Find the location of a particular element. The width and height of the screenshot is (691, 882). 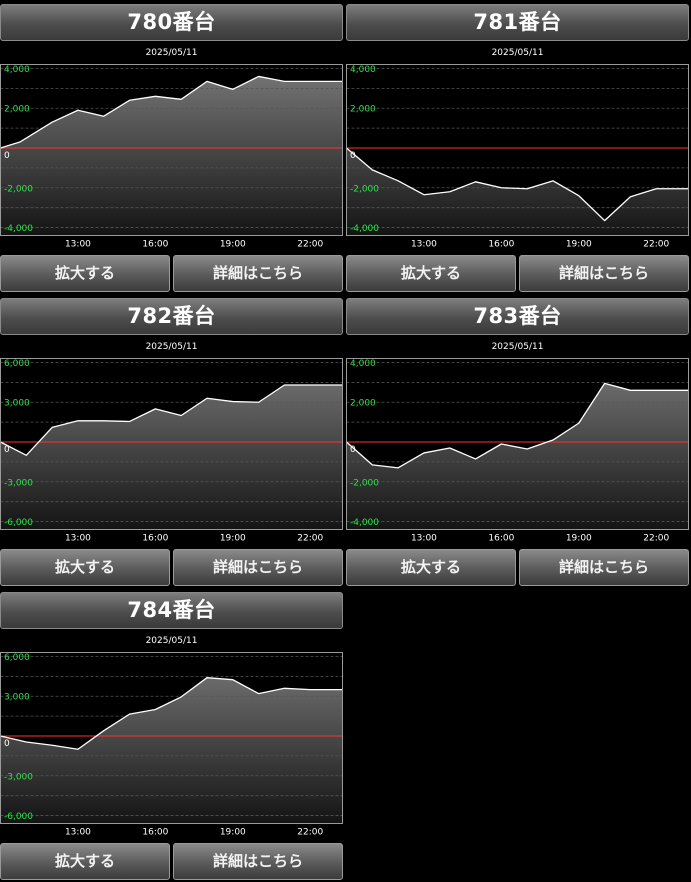

panel-title: 783番台 is located at coordinates (517, 316).